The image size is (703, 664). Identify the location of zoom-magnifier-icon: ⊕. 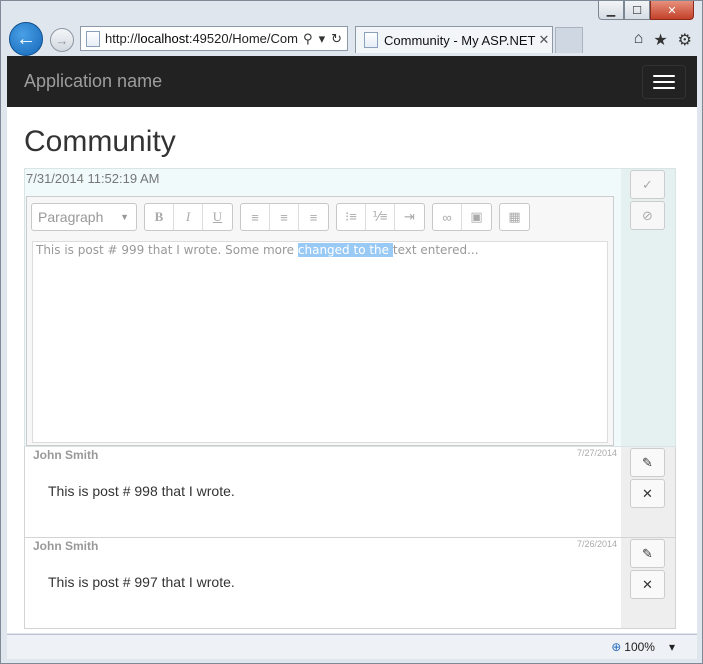
(616, 647).